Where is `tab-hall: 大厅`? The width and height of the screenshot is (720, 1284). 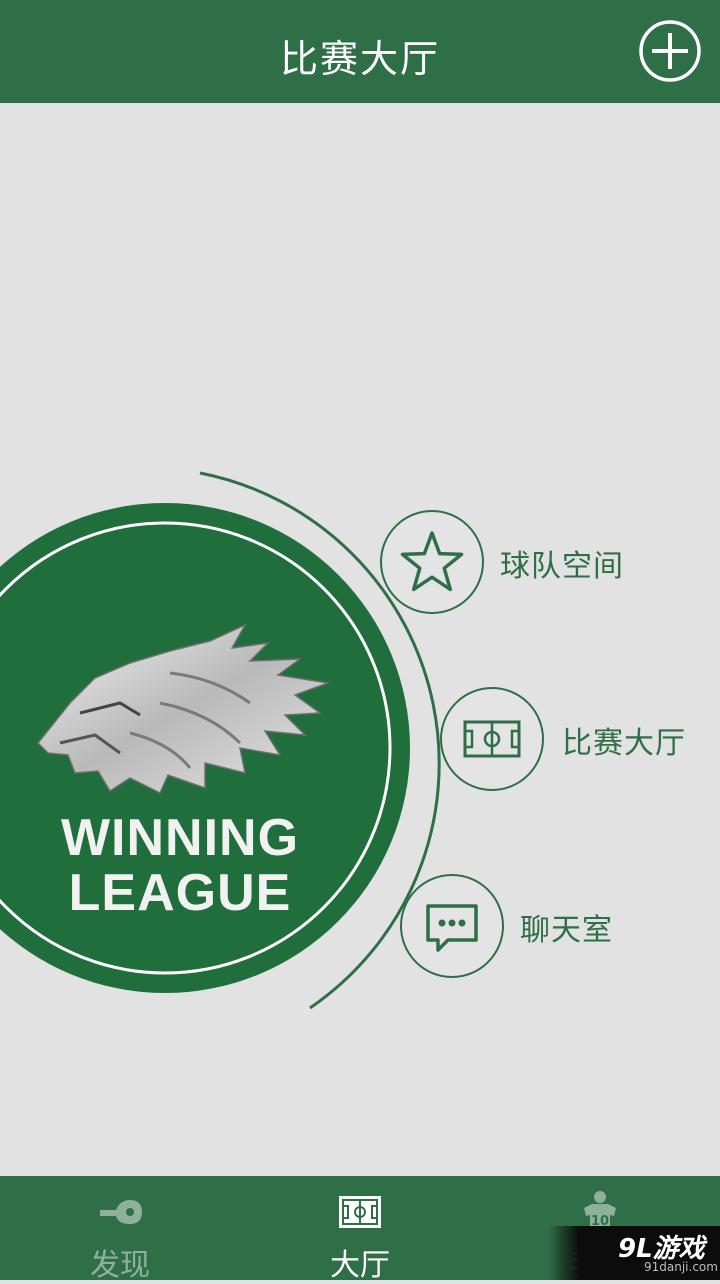
tab-hall: 大厅 is located at coordinates (360, 1229).